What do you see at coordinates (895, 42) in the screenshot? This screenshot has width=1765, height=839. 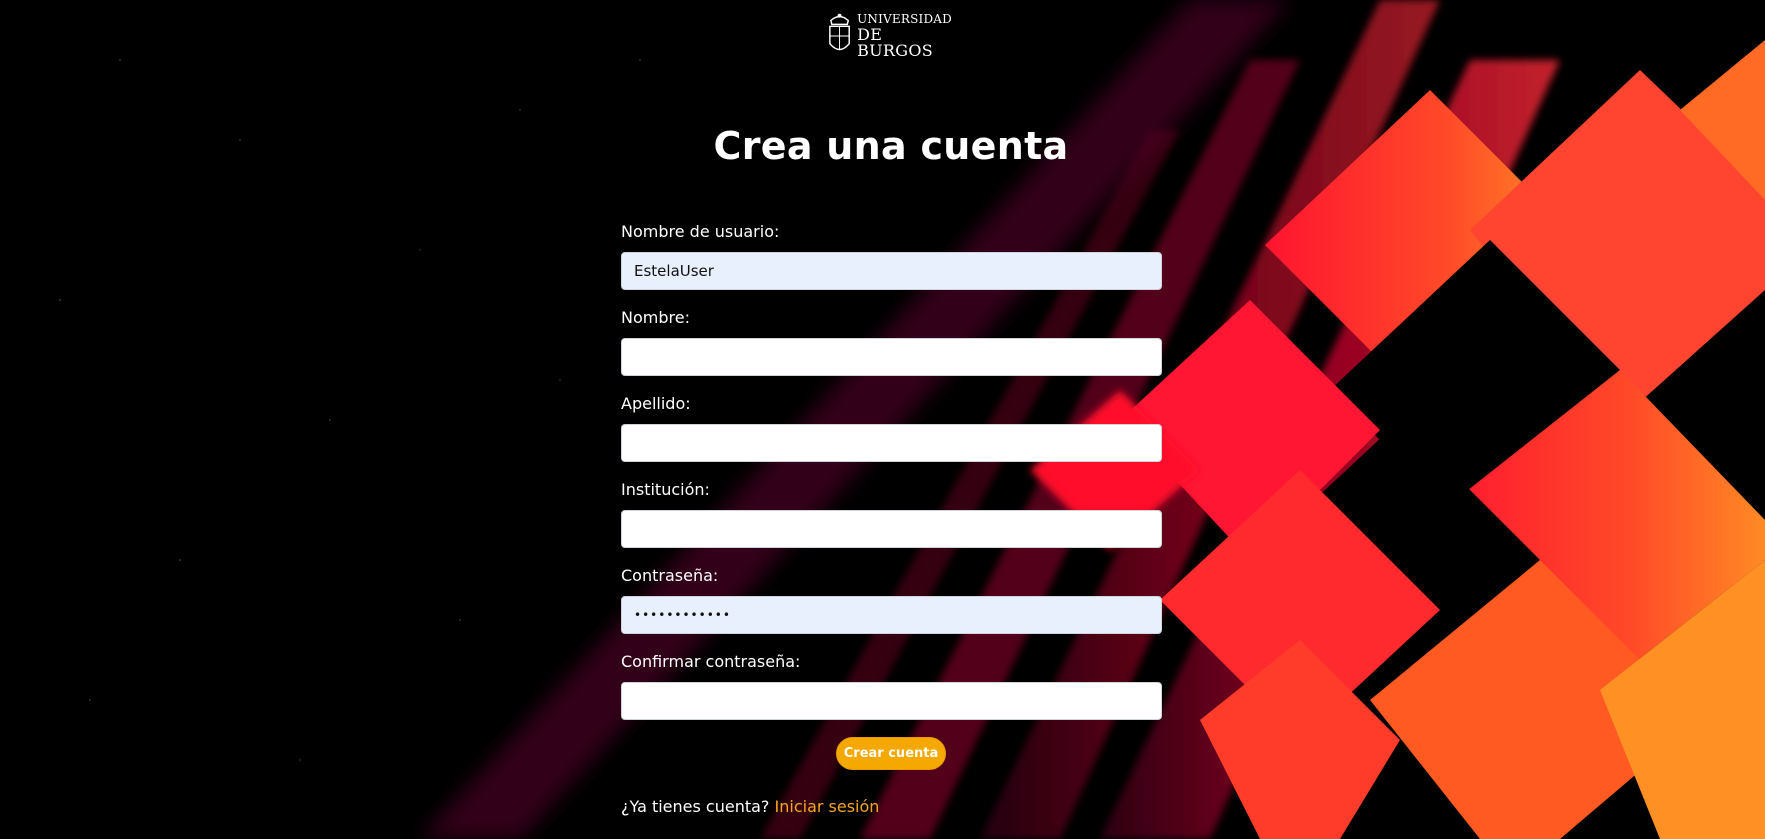 I see `logo-line-2: DE BURGOS` at bounding box center [895, 42].